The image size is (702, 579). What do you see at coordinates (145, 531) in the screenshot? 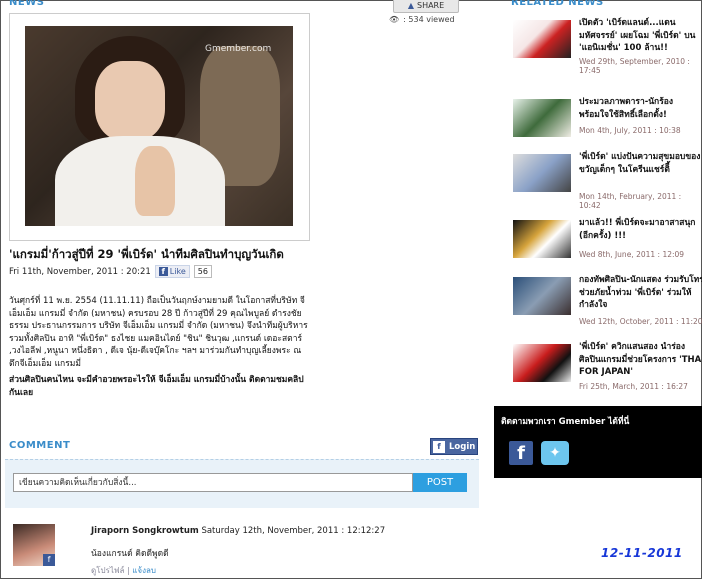
I see `comment-author: Jiraporn Songkrowtum` at bounding box center [145, 531].